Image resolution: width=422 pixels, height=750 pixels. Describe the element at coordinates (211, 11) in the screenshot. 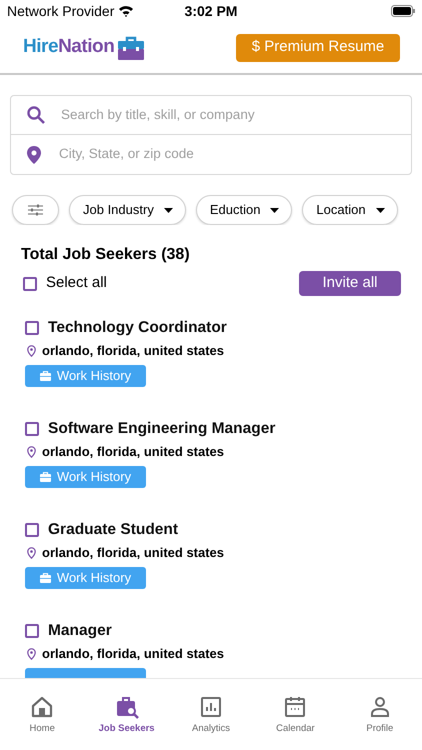

I see `status-time: 3:02 PM` at that location.